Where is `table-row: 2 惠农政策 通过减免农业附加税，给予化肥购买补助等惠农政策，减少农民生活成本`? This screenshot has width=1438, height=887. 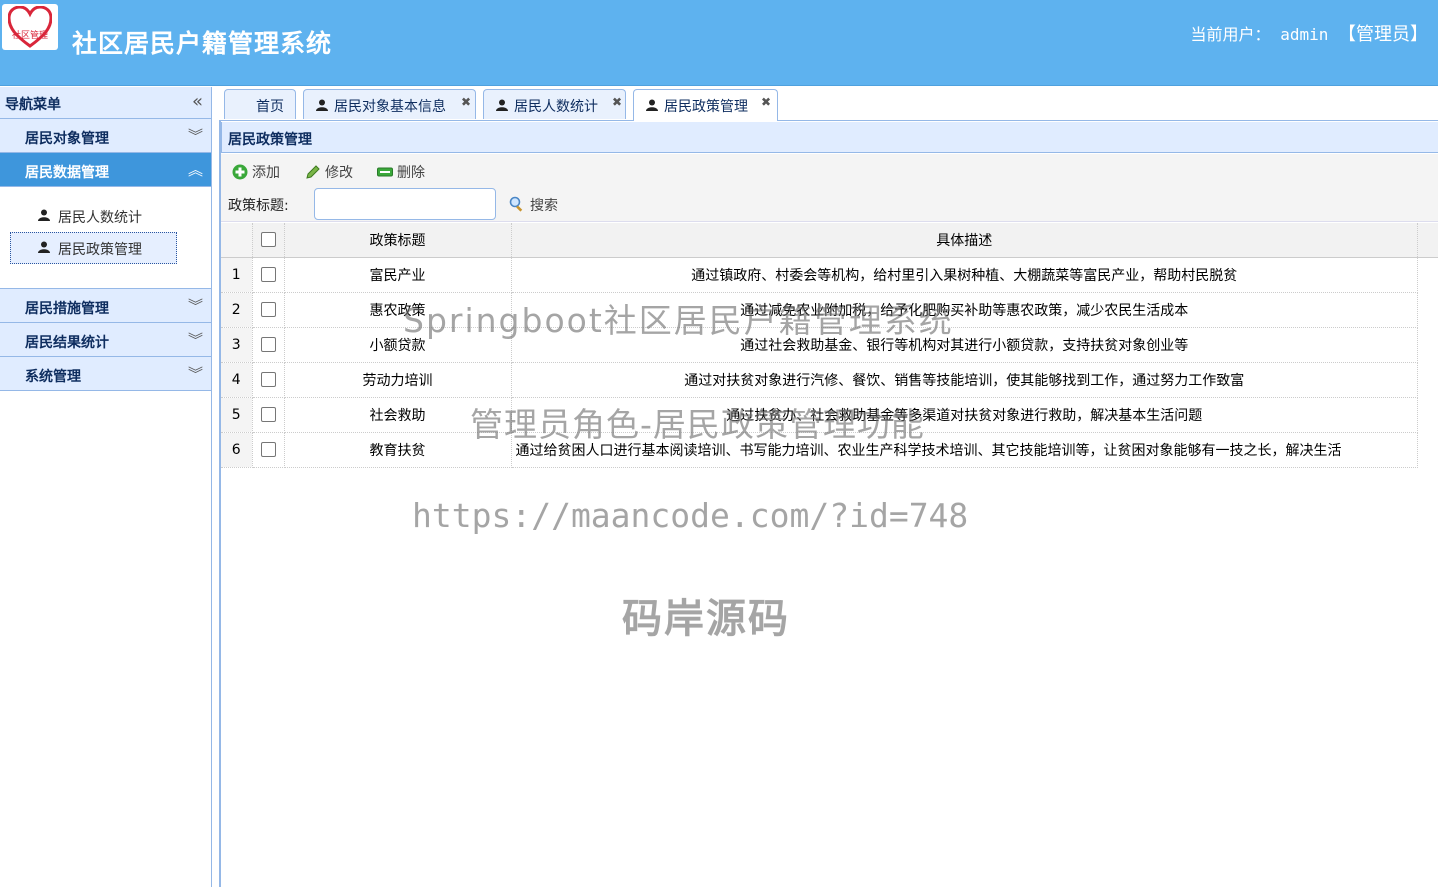 table-row: 2 惠农政策 通过减免农业附加税，给予化肥购买补助等惠农政策，减少农民生活成本 is located at coordinates (819, 310).